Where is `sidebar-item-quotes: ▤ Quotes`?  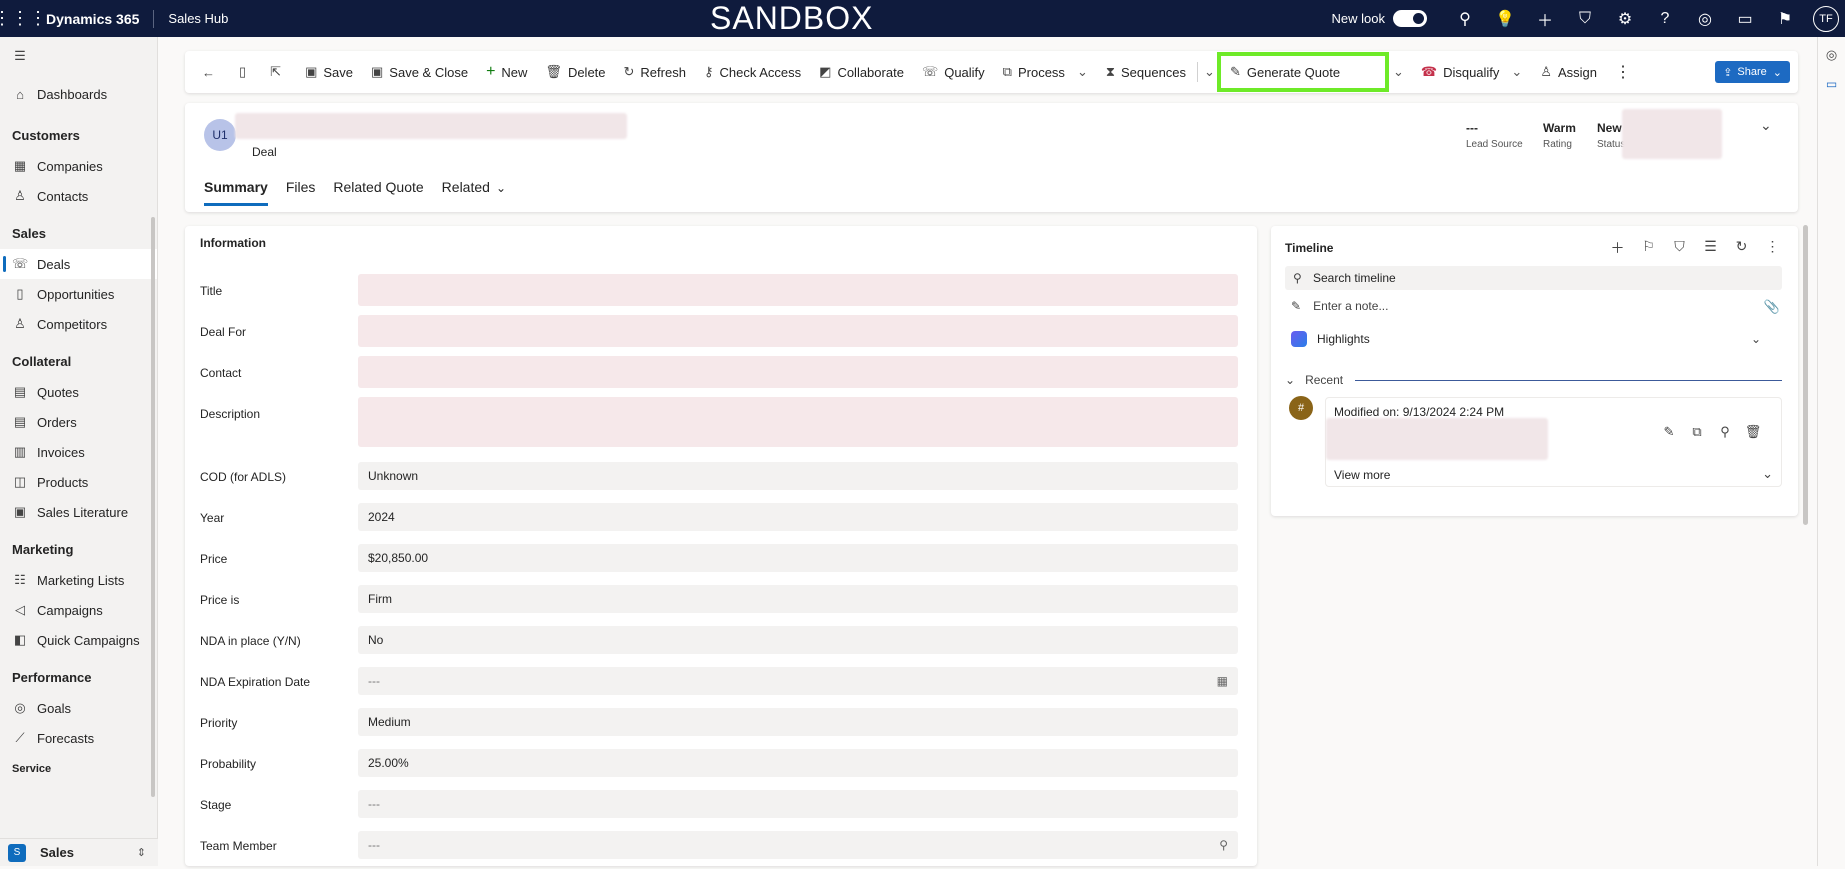
sidebar-item-quotes: ▤ Quotes is located at coordinates (78, 392).